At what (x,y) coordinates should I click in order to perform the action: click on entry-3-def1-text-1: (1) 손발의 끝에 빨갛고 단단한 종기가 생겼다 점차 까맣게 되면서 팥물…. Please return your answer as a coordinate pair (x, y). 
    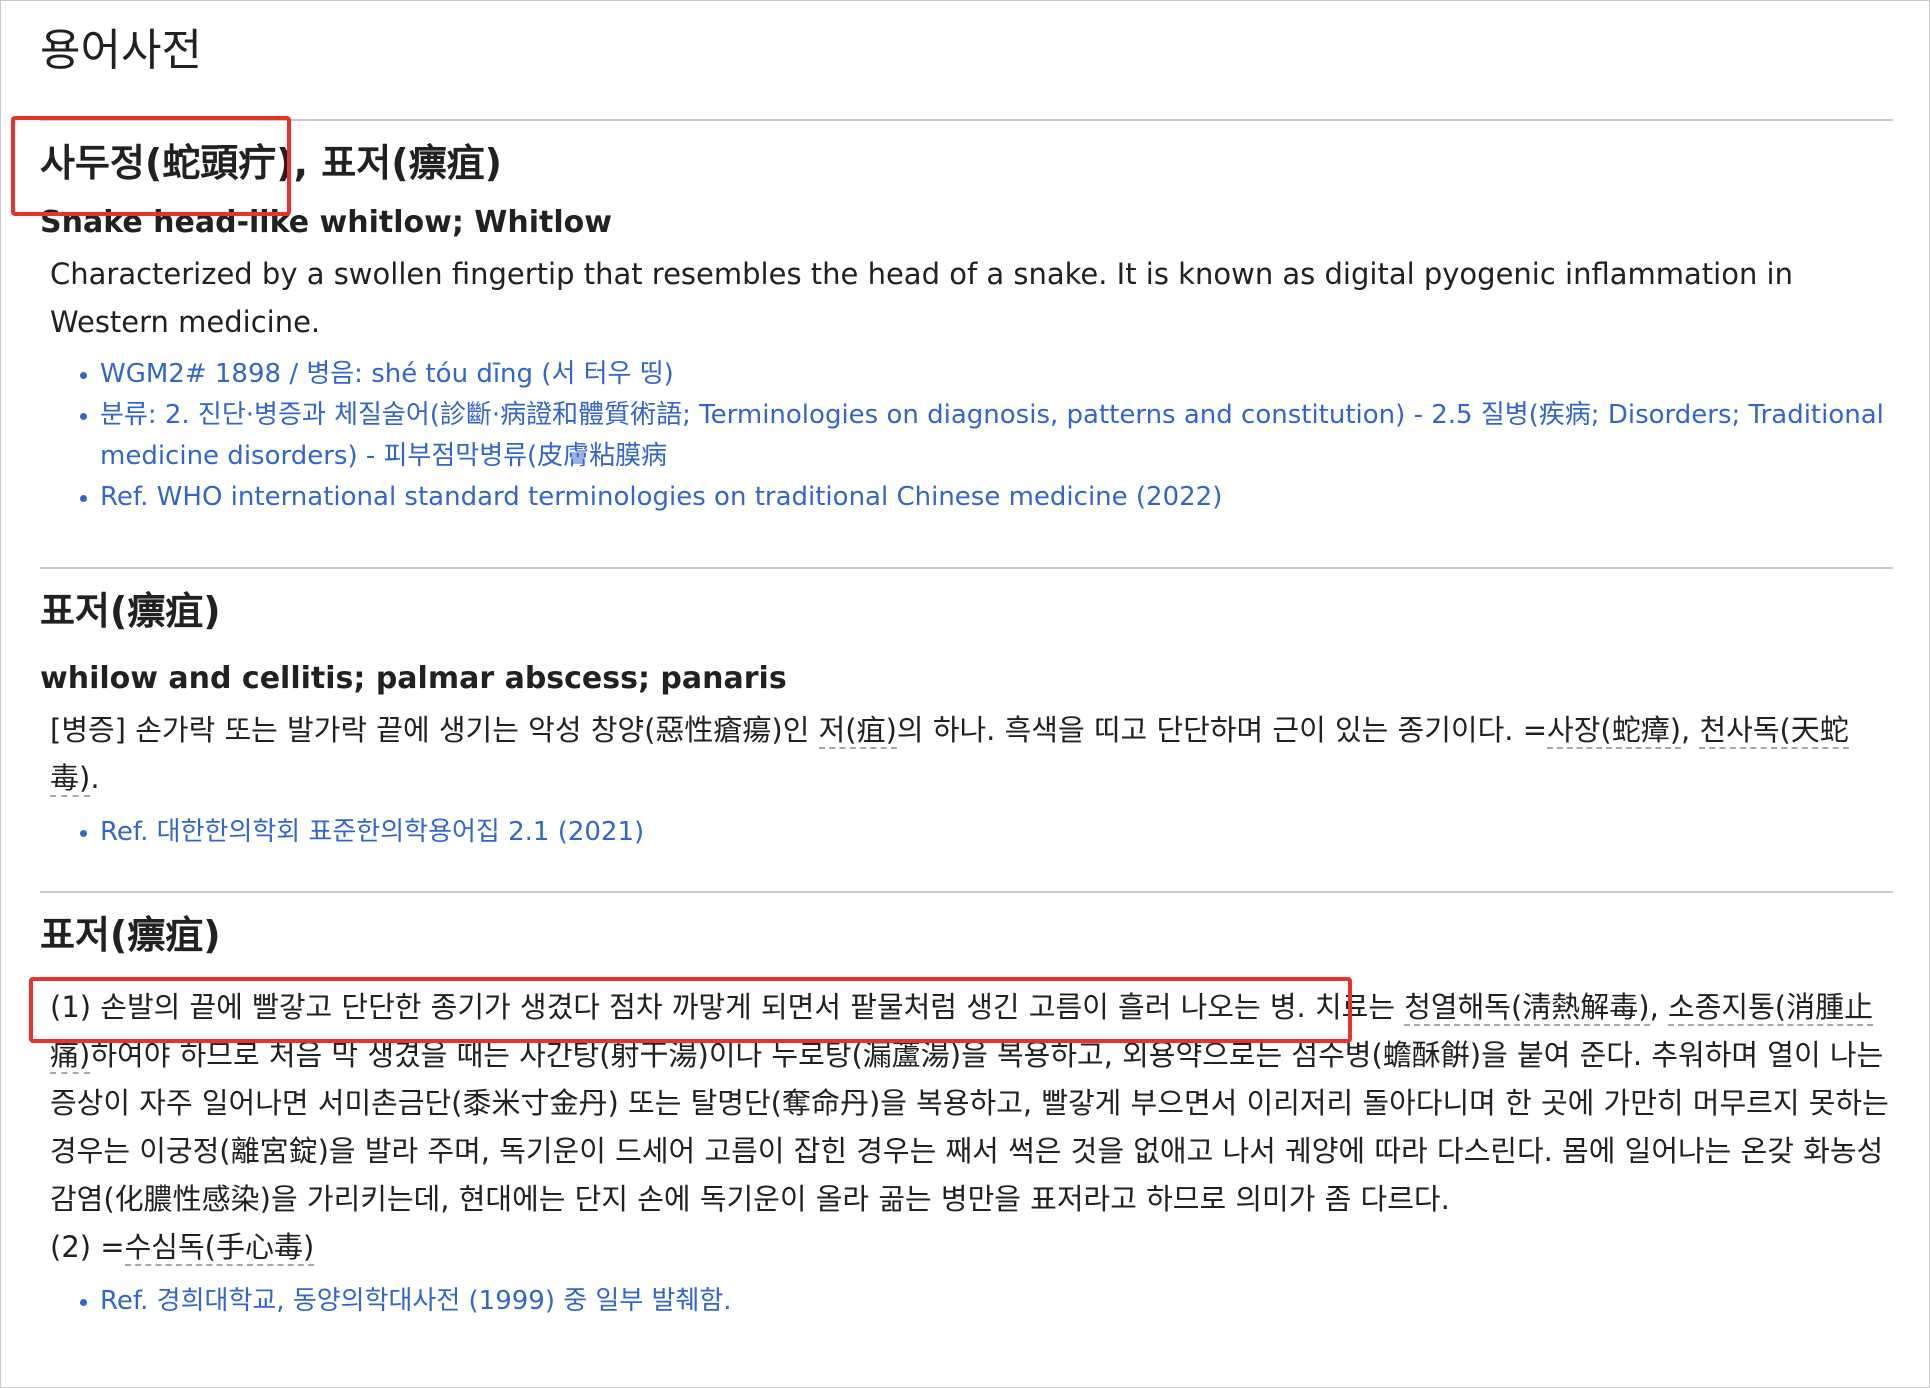
    Looking at the image, I should click on (727, 1006).